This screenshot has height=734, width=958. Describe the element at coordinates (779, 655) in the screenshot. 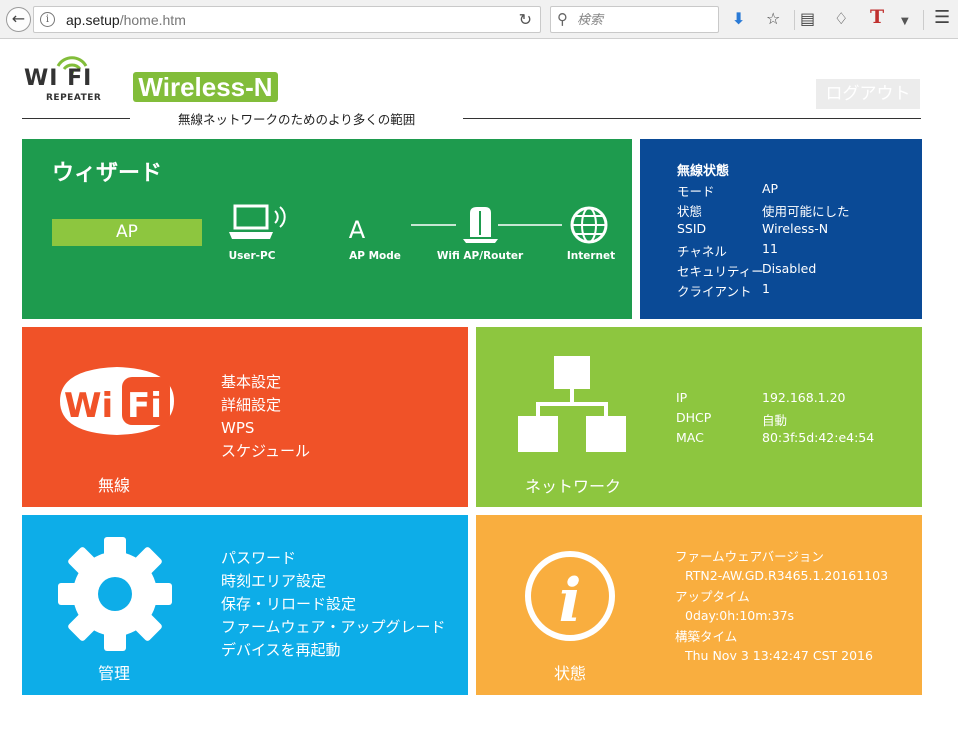

I see `build-value: Thu Nov 3 13:42:47 CST 2016` at that location.